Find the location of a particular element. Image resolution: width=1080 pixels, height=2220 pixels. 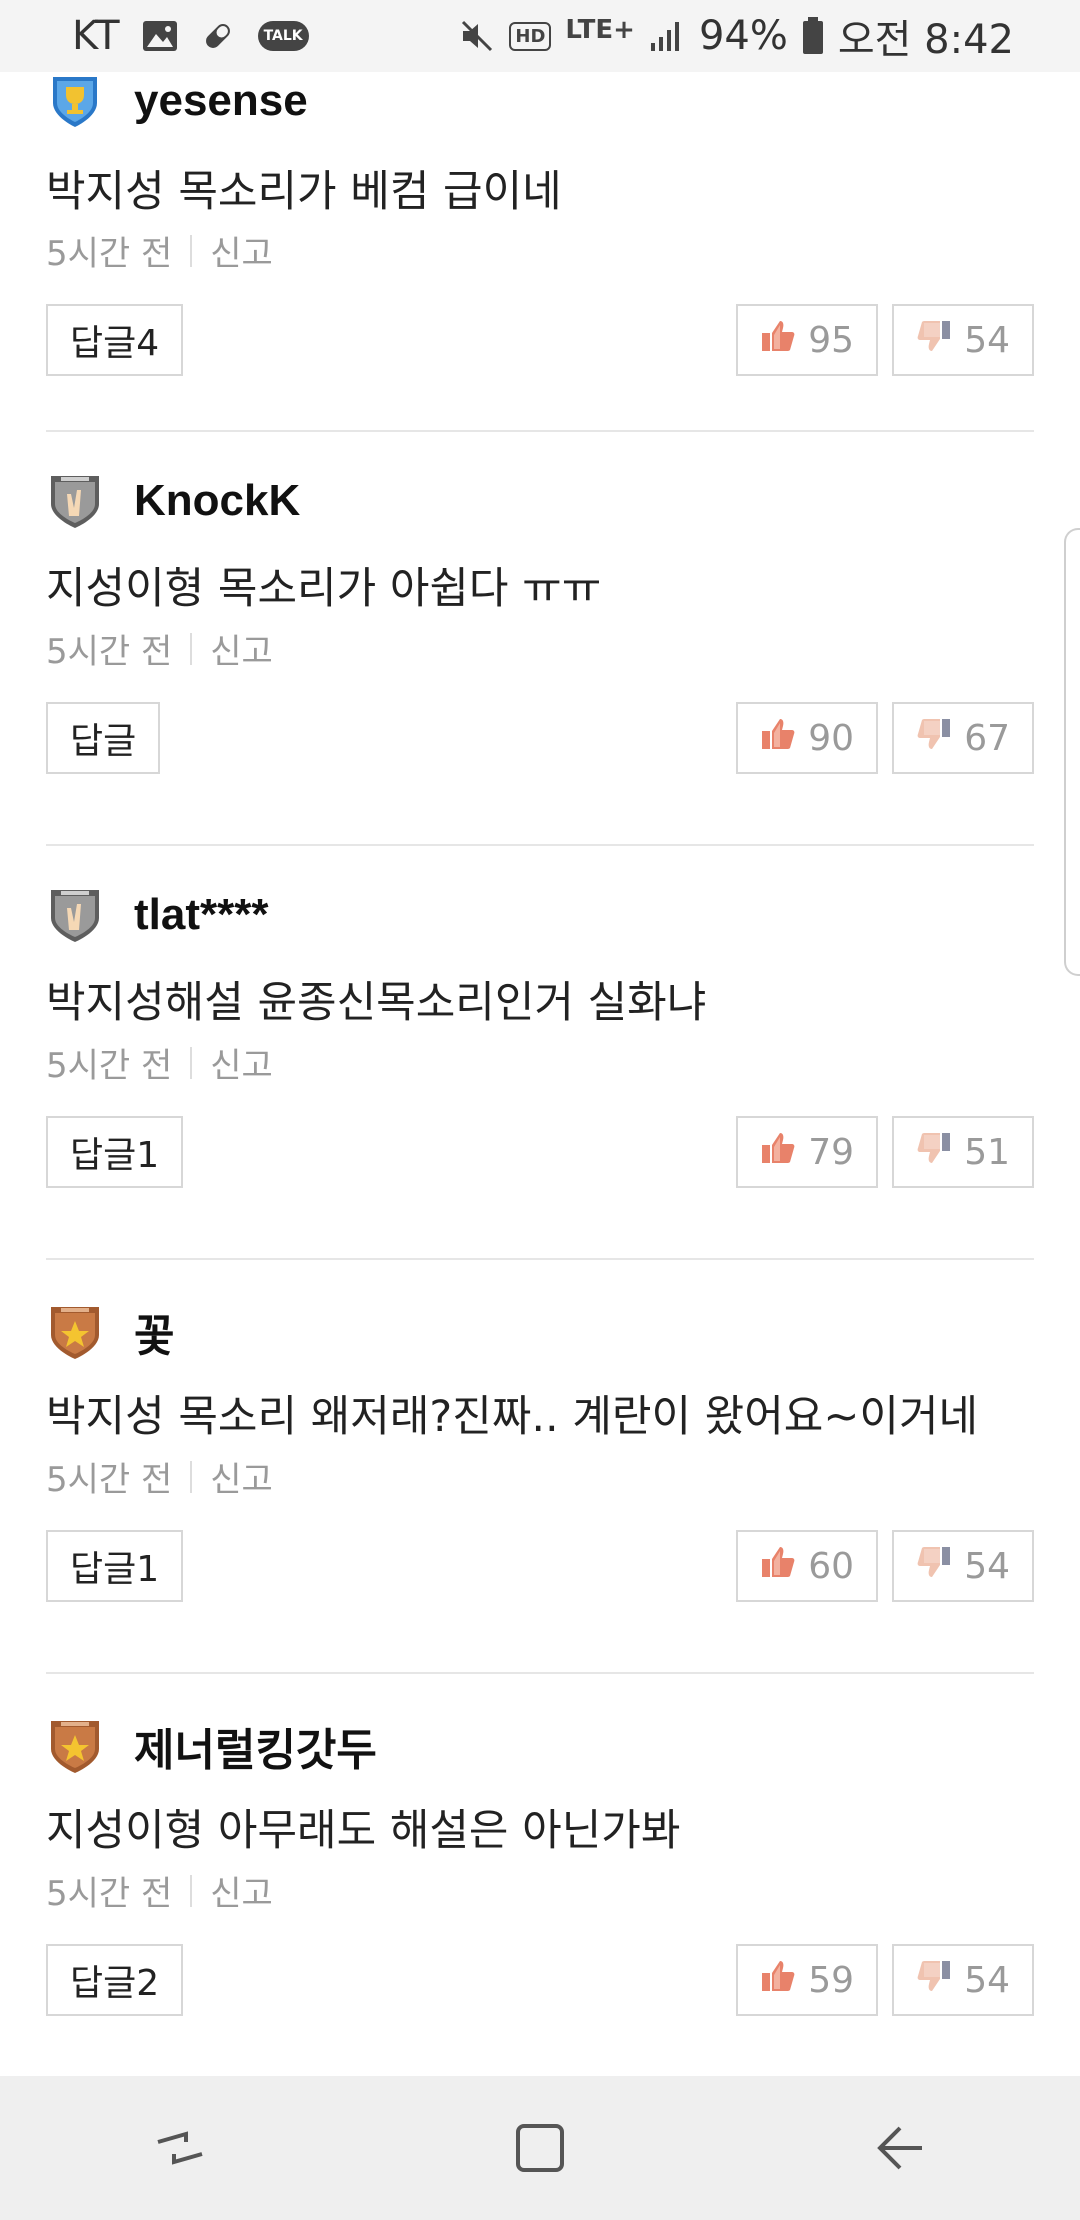

like-button: 90 is located at coordinates (807, 738).